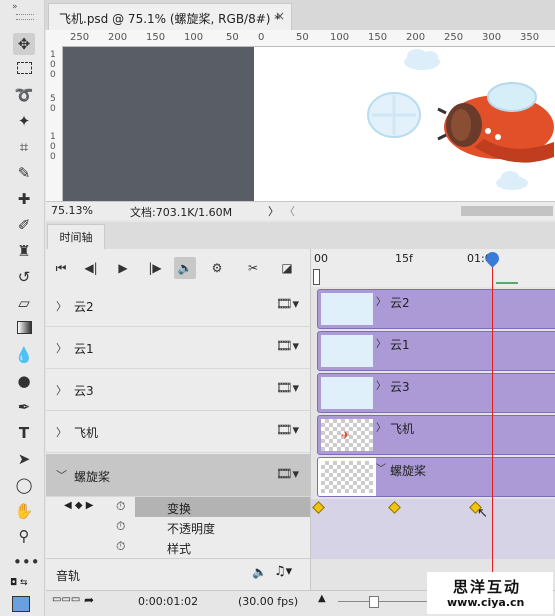 The width and height of the screenshot is (555, 616). I want to click on audio-volume-icon: 🔈, so click(259, 572).